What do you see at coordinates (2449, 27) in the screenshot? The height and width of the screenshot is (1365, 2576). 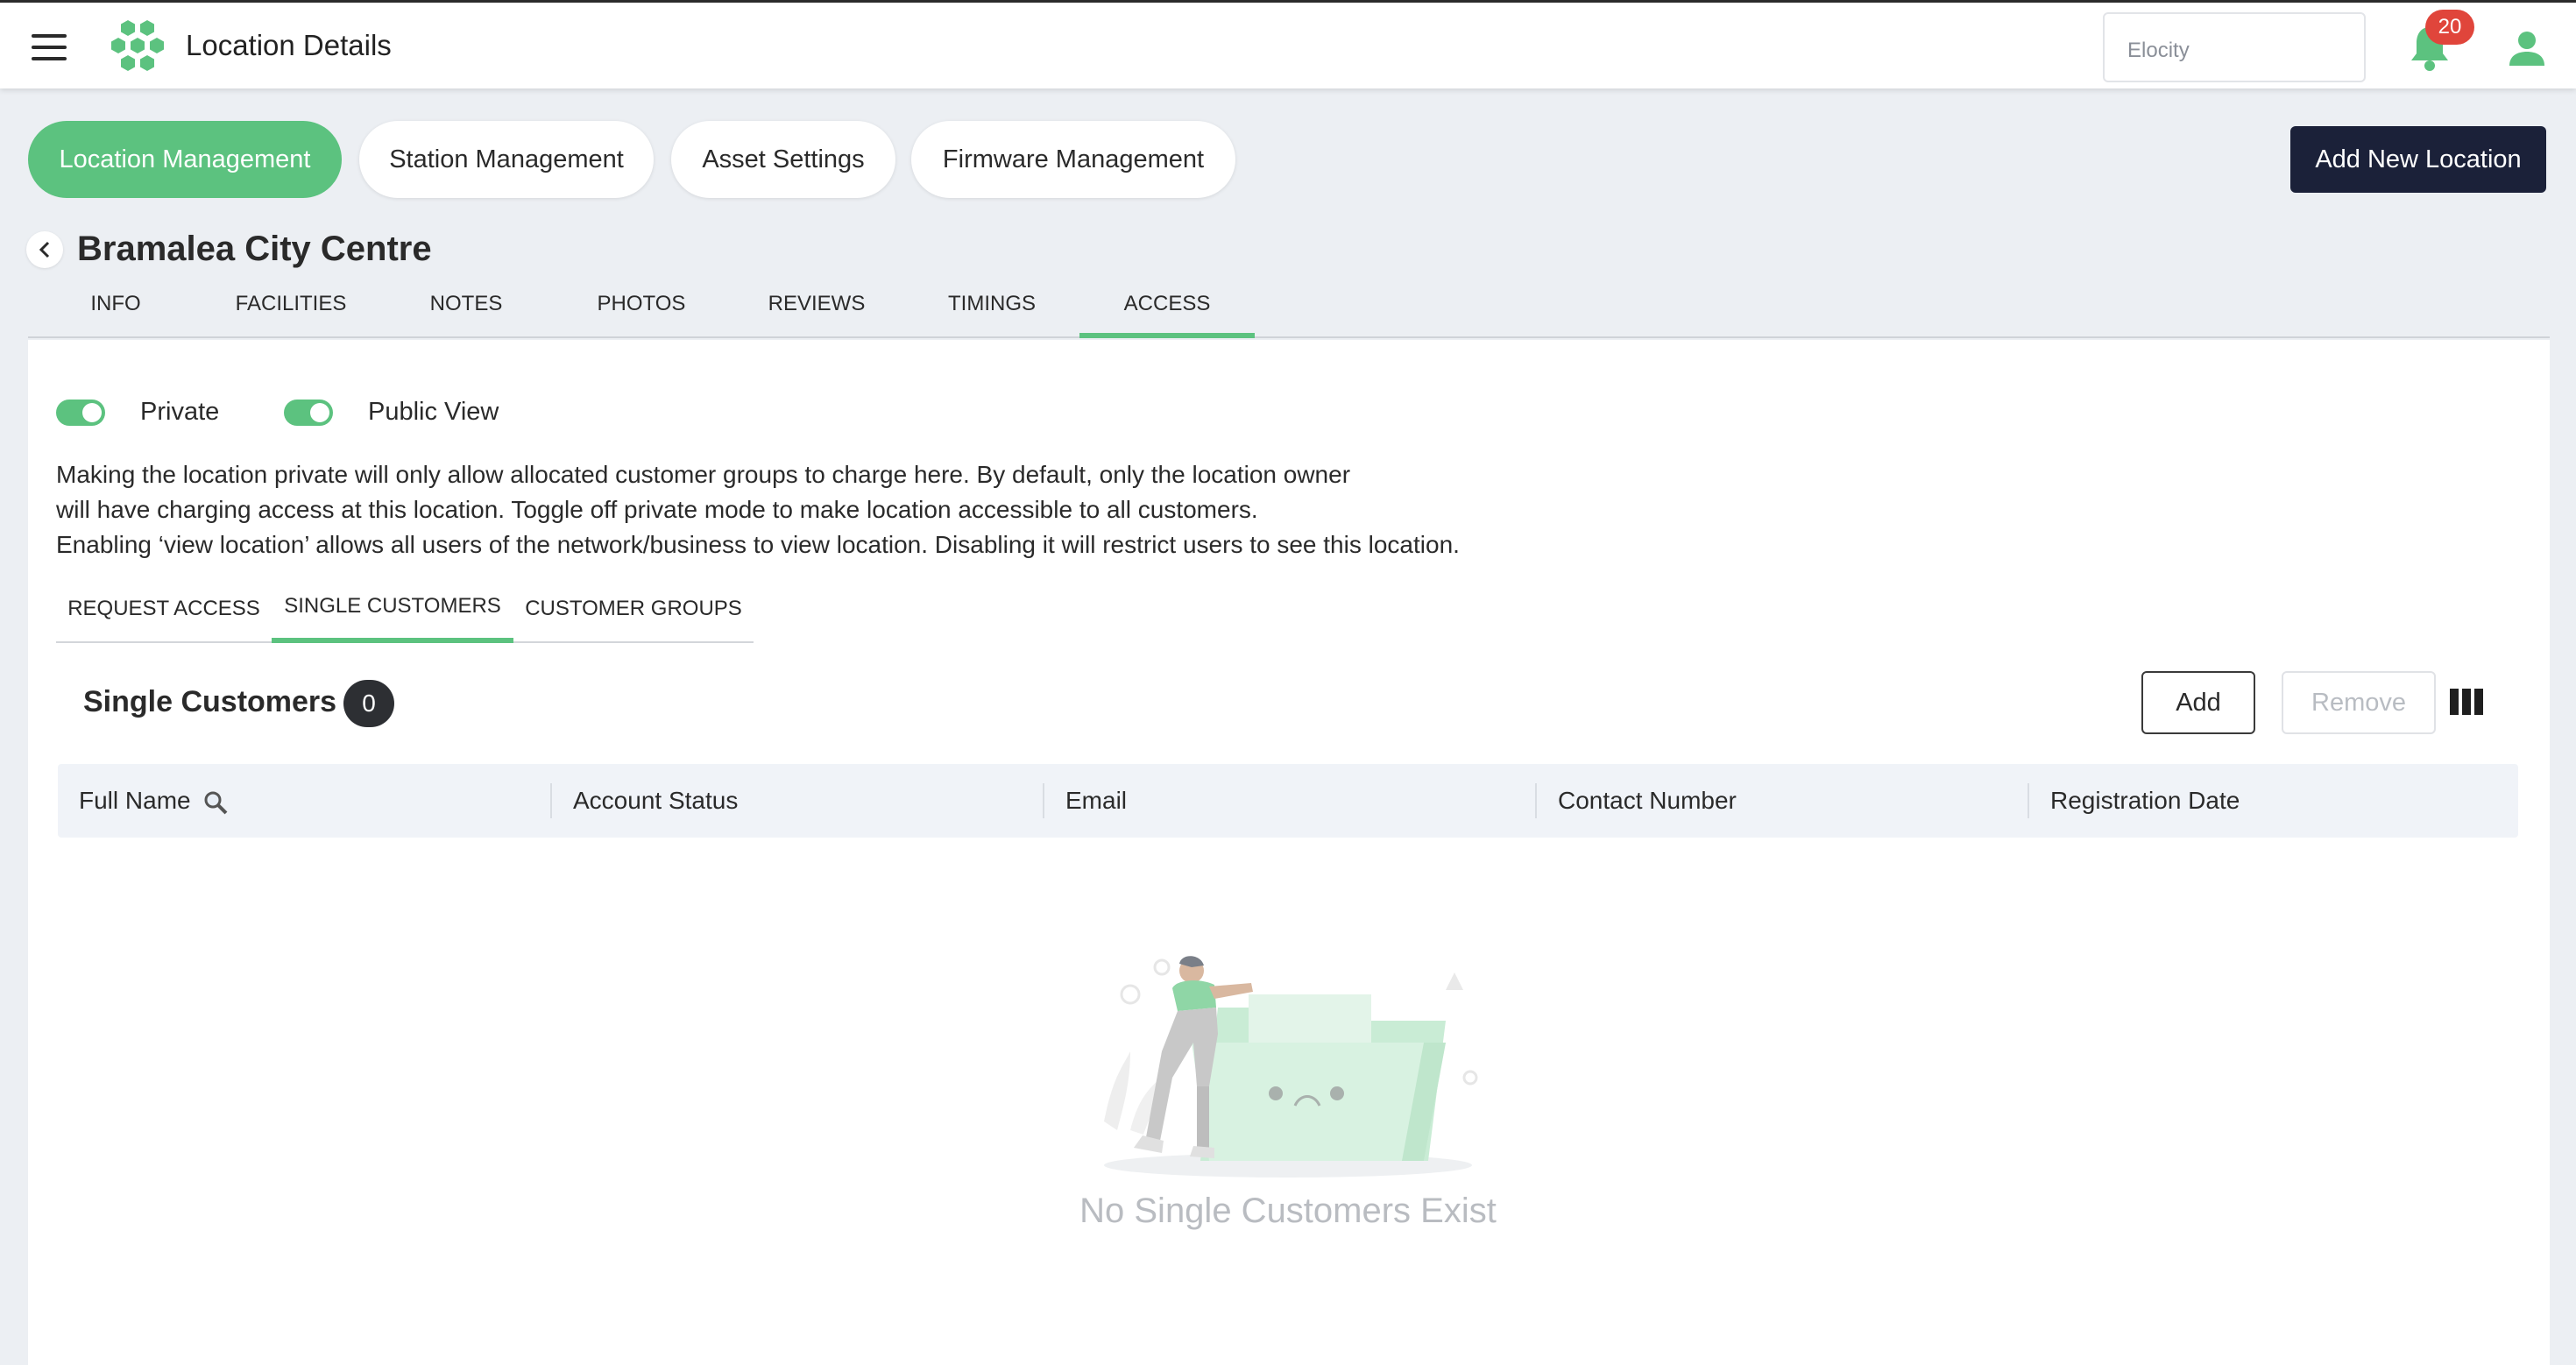 I see `notification-badge: 20` at bounding box center [2449, 27].